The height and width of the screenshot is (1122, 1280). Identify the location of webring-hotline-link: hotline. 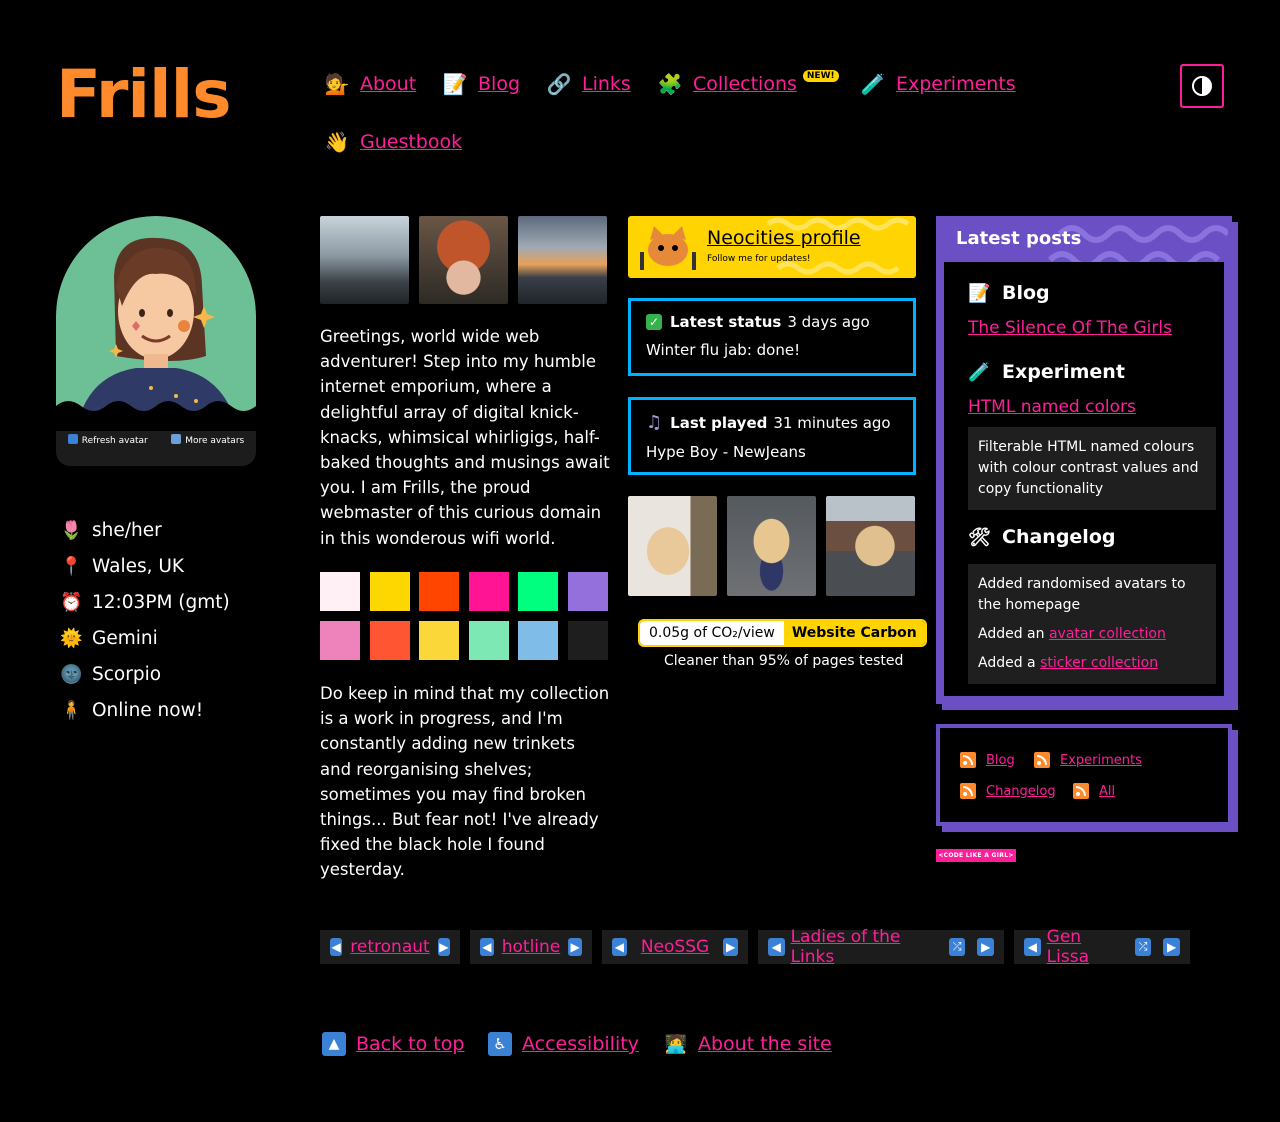
(531, 947).